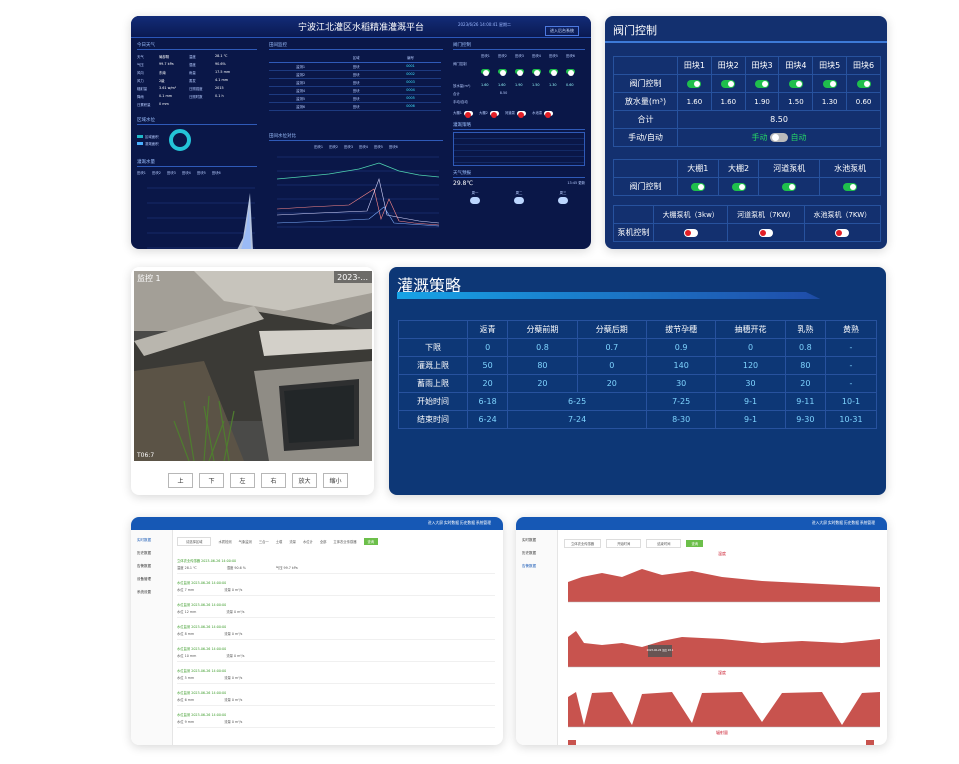  Describe the element at coordinates (355, 66) in the screenshot. I see `monitor-row: 监测1 田块 0001` at that location.